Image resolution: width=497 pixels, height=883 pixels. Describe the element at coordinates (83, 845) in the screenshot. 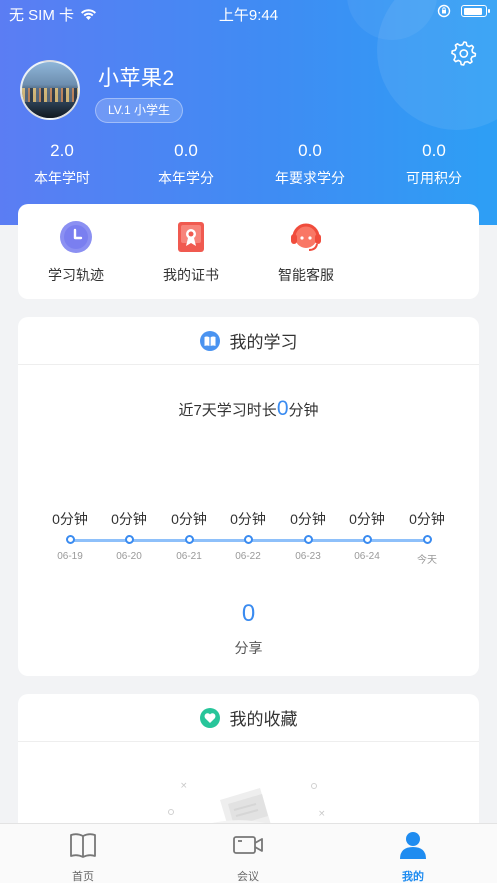

I see `book-icon` at that location.